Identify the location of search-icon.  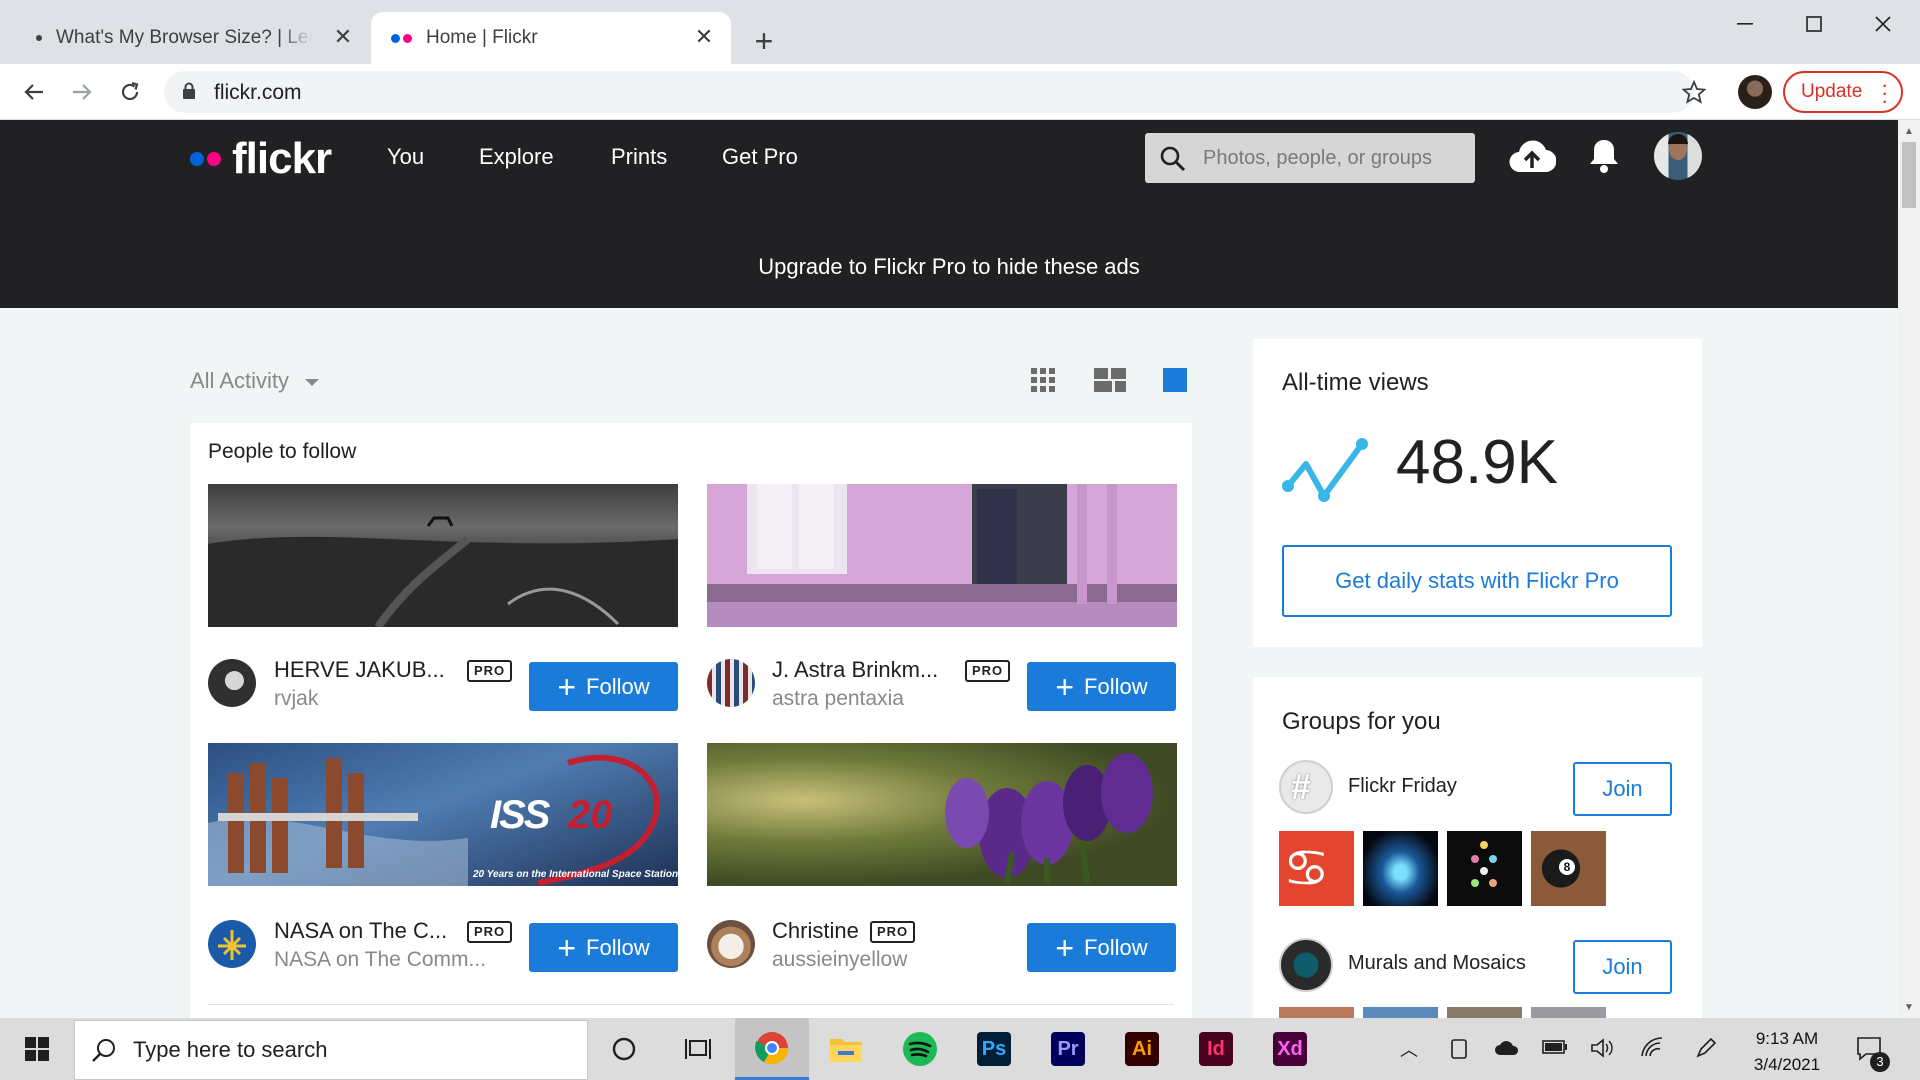
(1173, 161).